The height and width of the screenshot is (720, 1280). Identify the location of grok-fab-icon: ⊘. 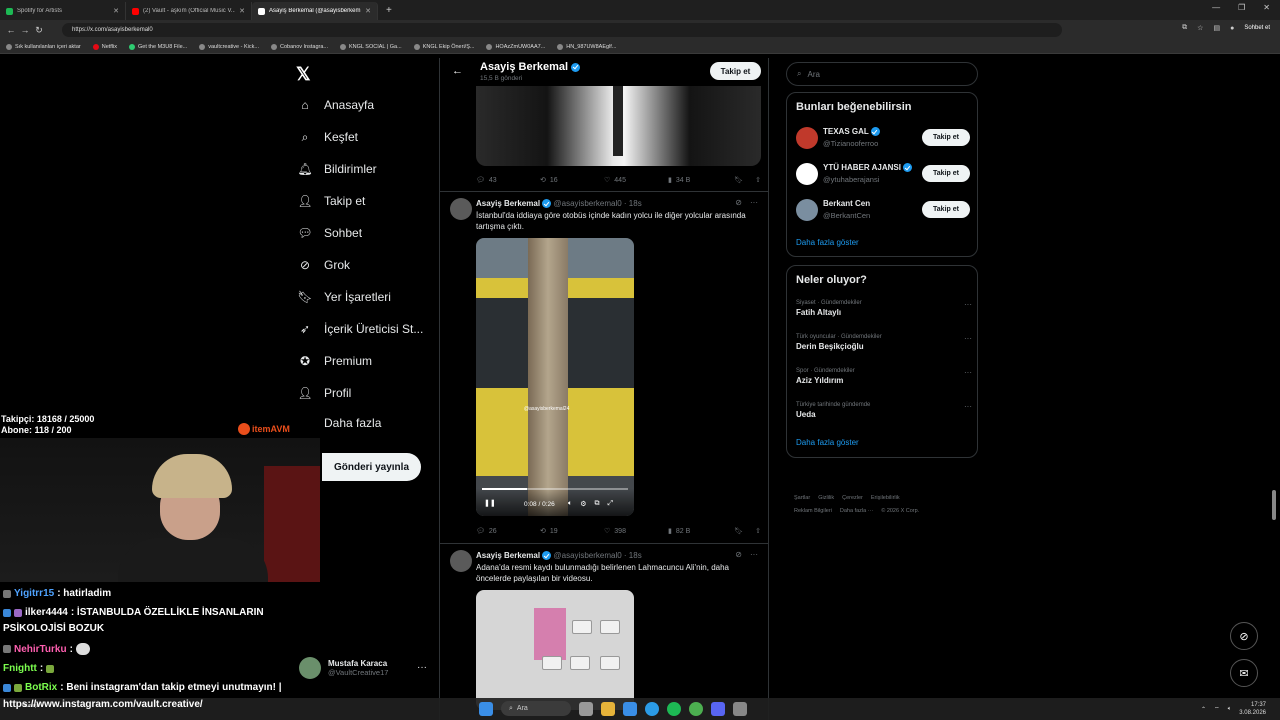
(1244, 636).